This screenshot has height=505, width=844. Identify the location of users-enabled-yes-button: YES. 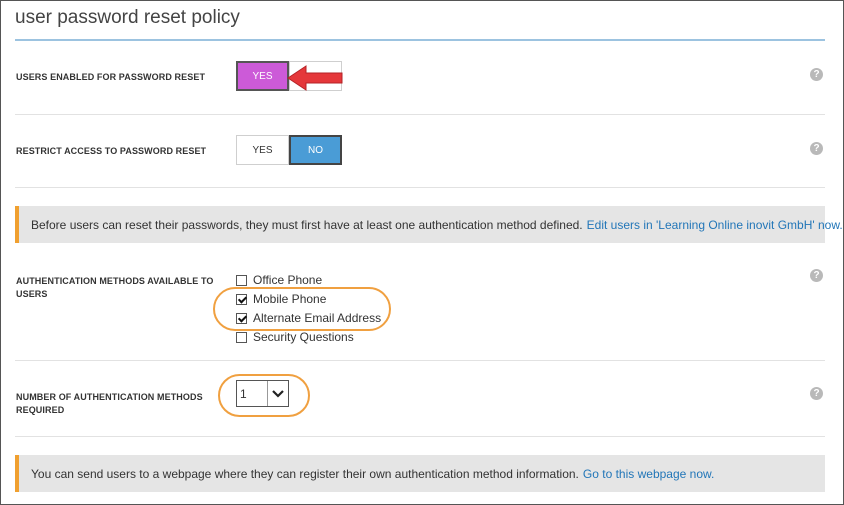
(262, 76).